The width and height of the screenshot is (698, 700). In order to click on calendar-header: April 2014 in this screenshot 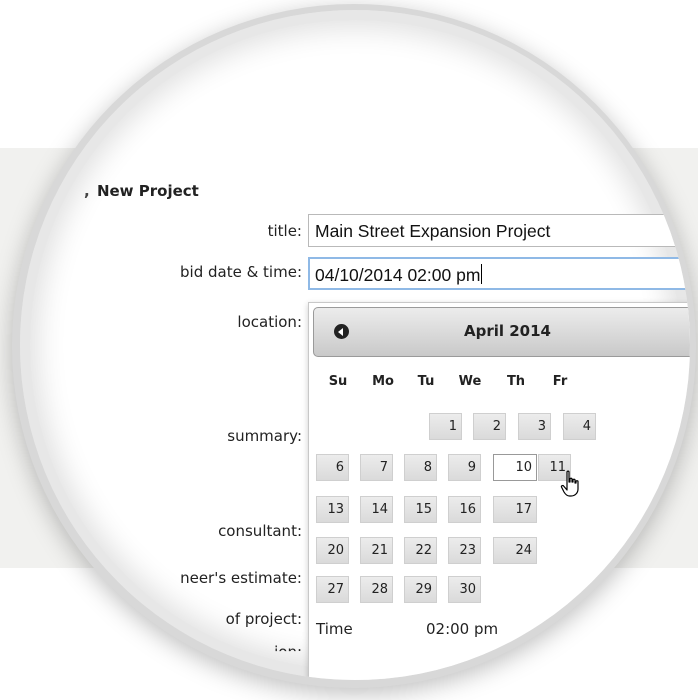, I will do `click(501, 332)`.